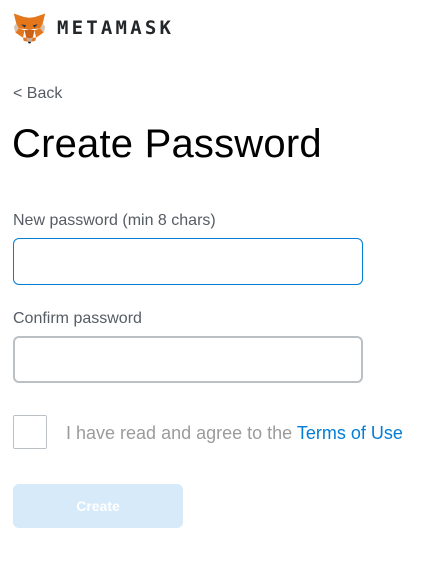  I want to click on terms-prefix-text: I have read and agree to the, so click(181, 433).